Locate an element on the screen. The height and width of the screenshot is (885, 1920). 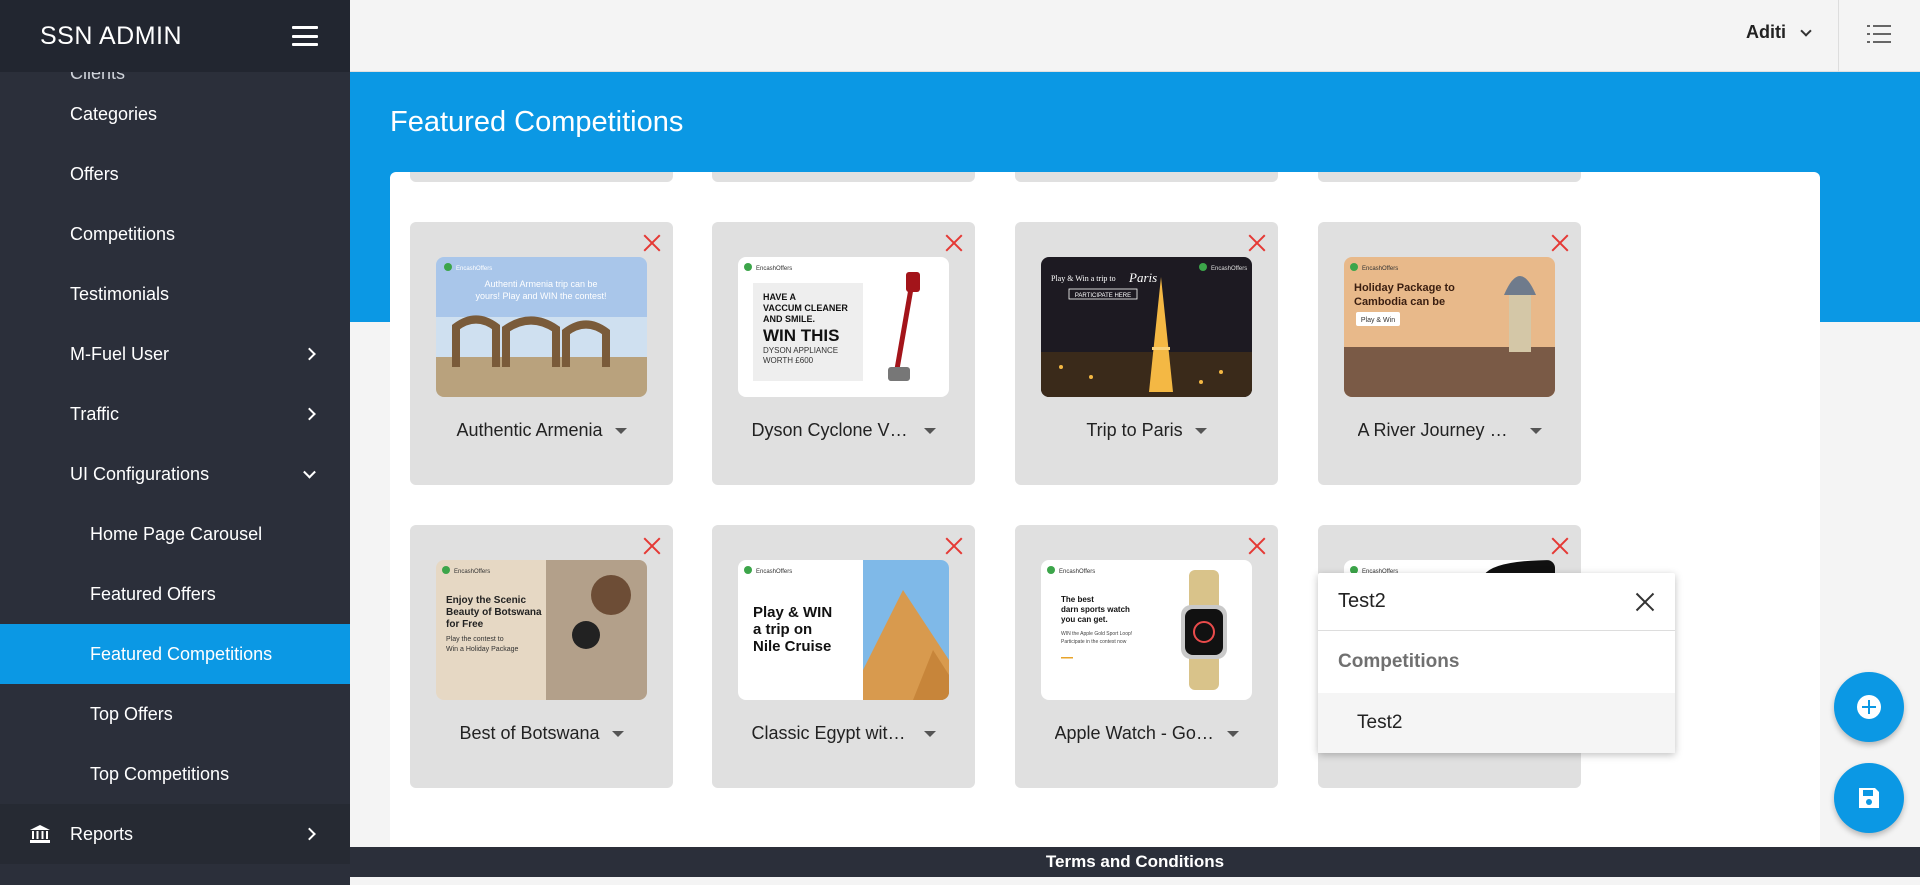
sidebar-item-top-offers: Top Offers is located at coordinates (175, 714).